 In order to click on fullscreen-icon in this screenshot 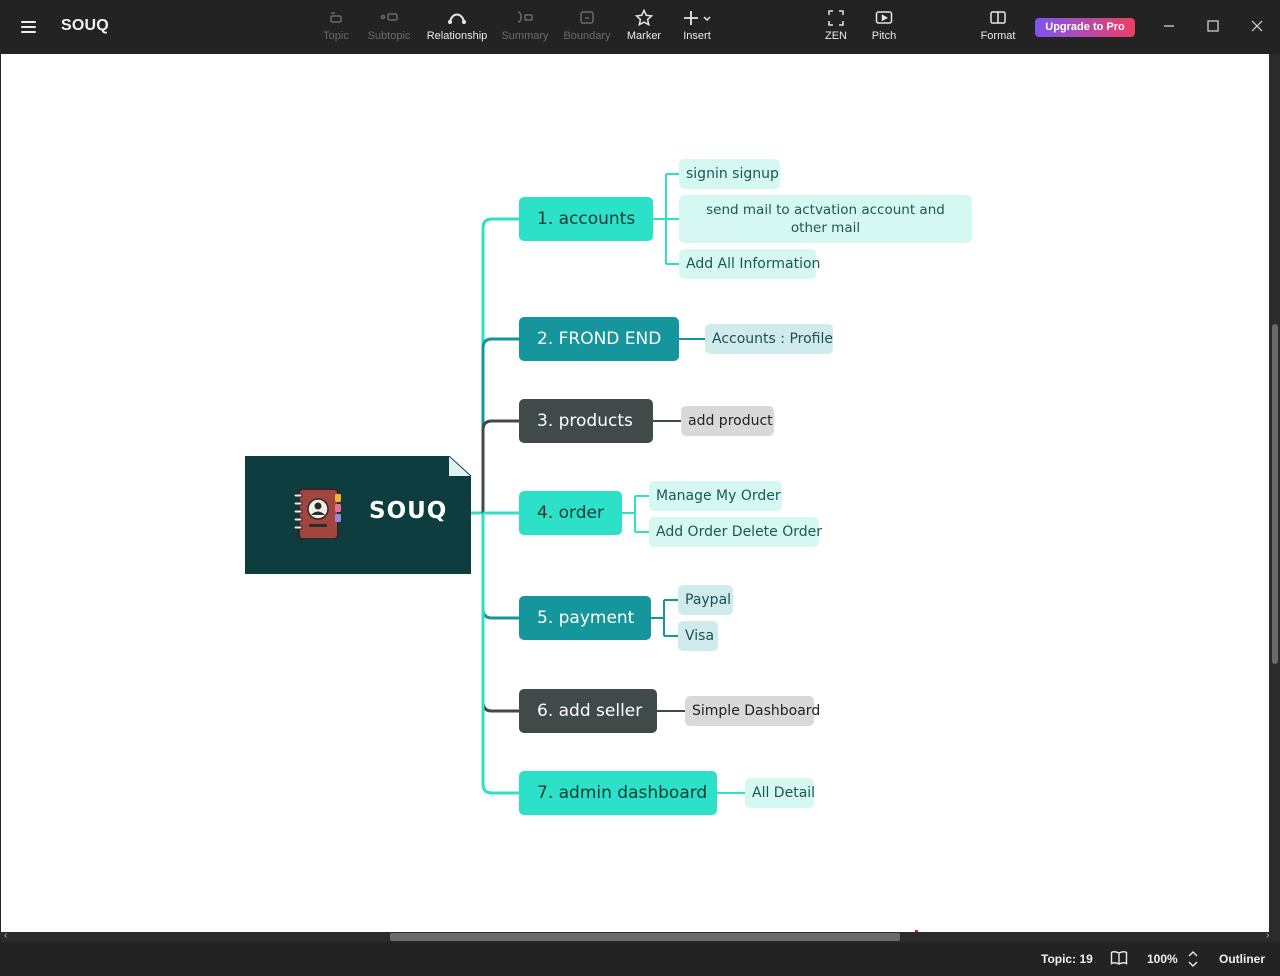, I will do `click(836, 18)`.